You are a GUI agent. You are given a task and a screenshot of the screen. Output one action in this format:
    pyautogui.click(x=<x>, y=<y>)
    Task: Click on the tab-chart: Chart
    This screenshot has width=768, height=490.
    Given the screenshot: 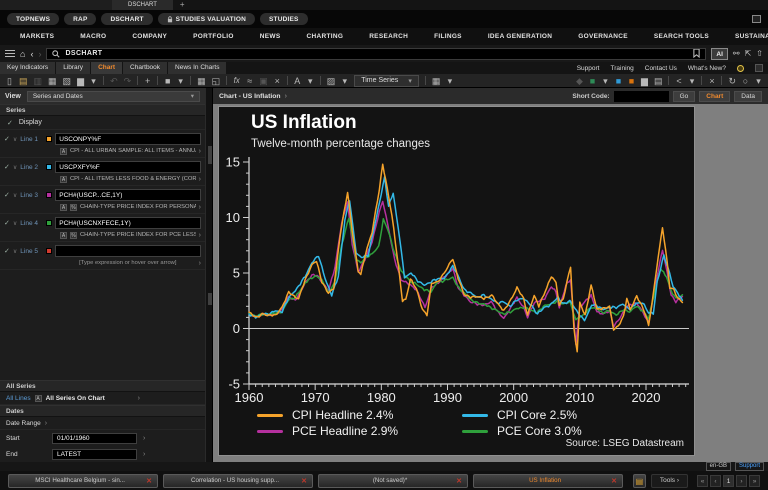 What is the action you would take?
    pyautogui.click(x=107, y=68)
    